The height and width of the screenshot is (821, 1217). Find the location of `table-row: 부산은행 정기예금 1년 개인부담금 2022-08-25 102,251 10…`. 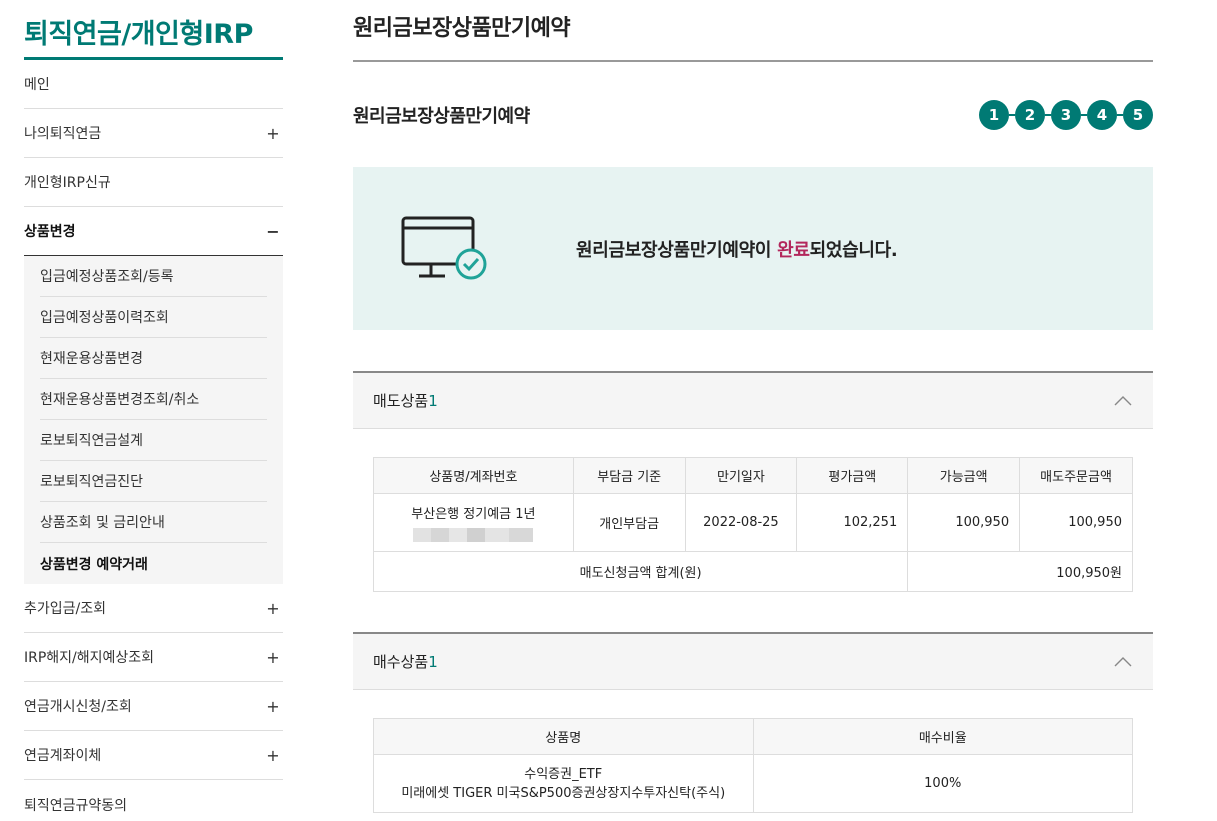

table-row: 부산은행 정기예금 1년 개인부담금 2022-08-25 102,251 10… is located at coordinates (753, 522).